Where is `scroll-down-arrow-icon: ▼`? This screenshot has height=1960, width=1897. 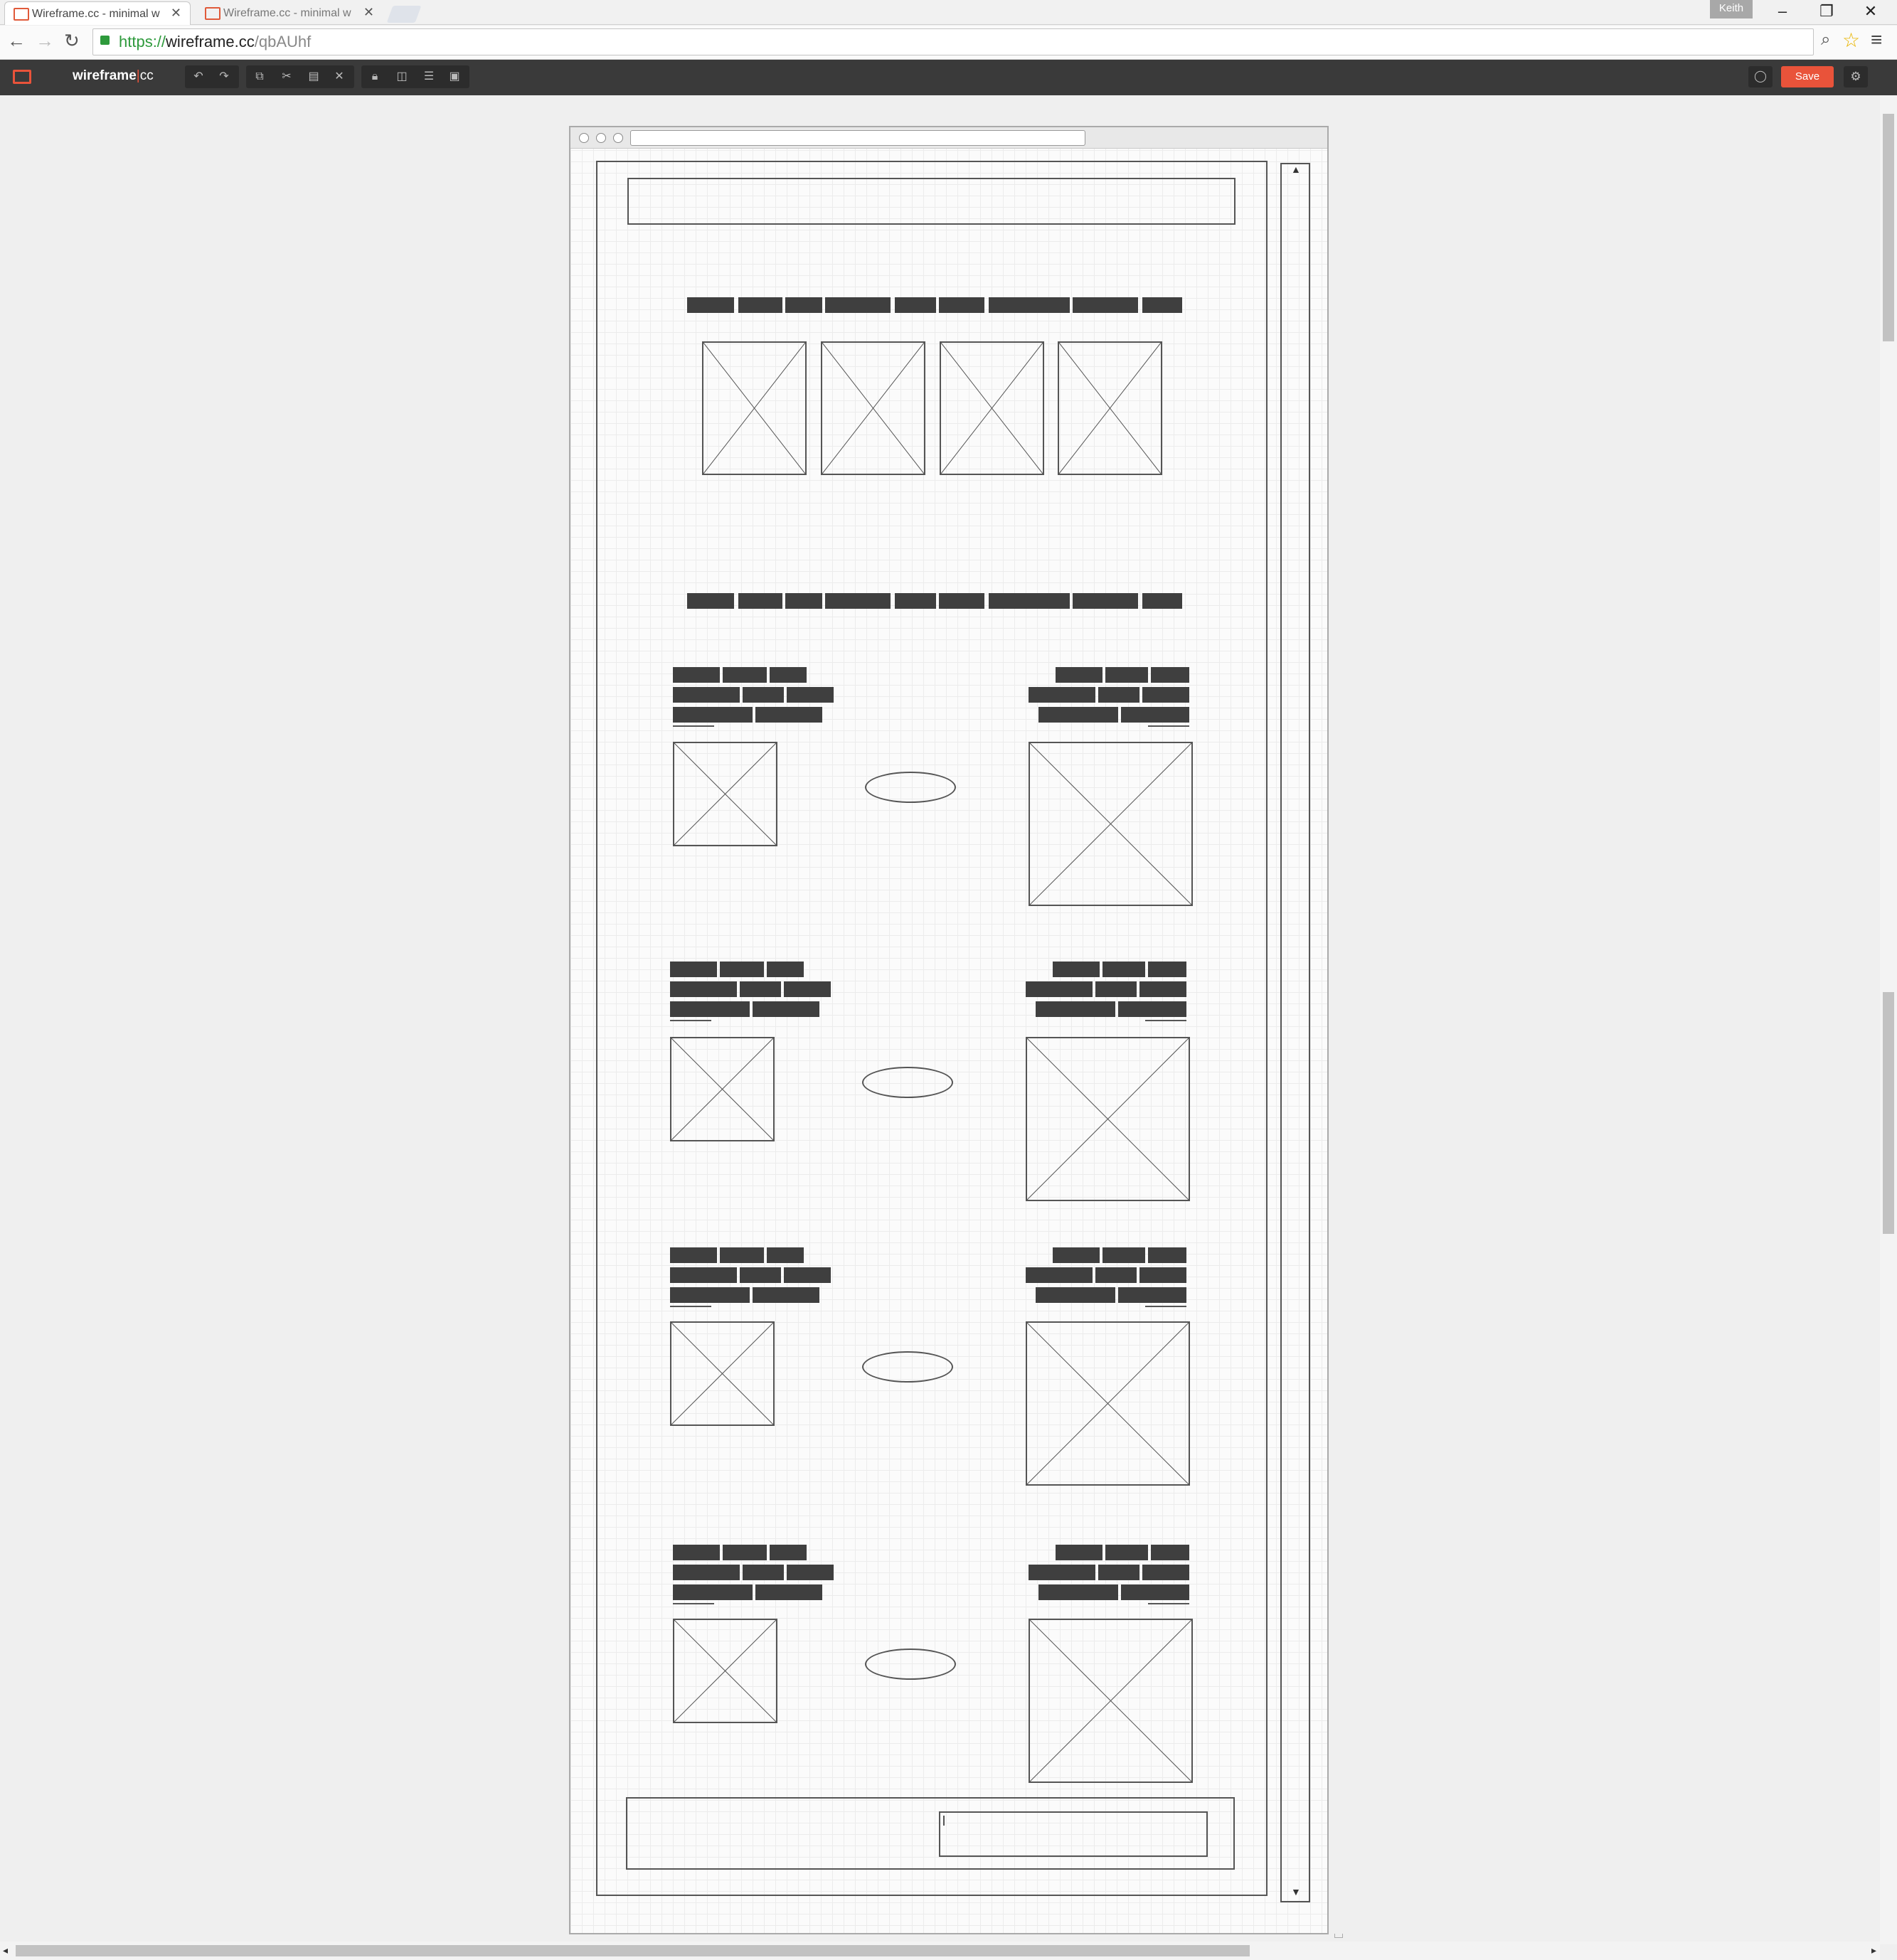 scroll-down-arrow-icon: ▼ is located at coordinates (1296, 1891).